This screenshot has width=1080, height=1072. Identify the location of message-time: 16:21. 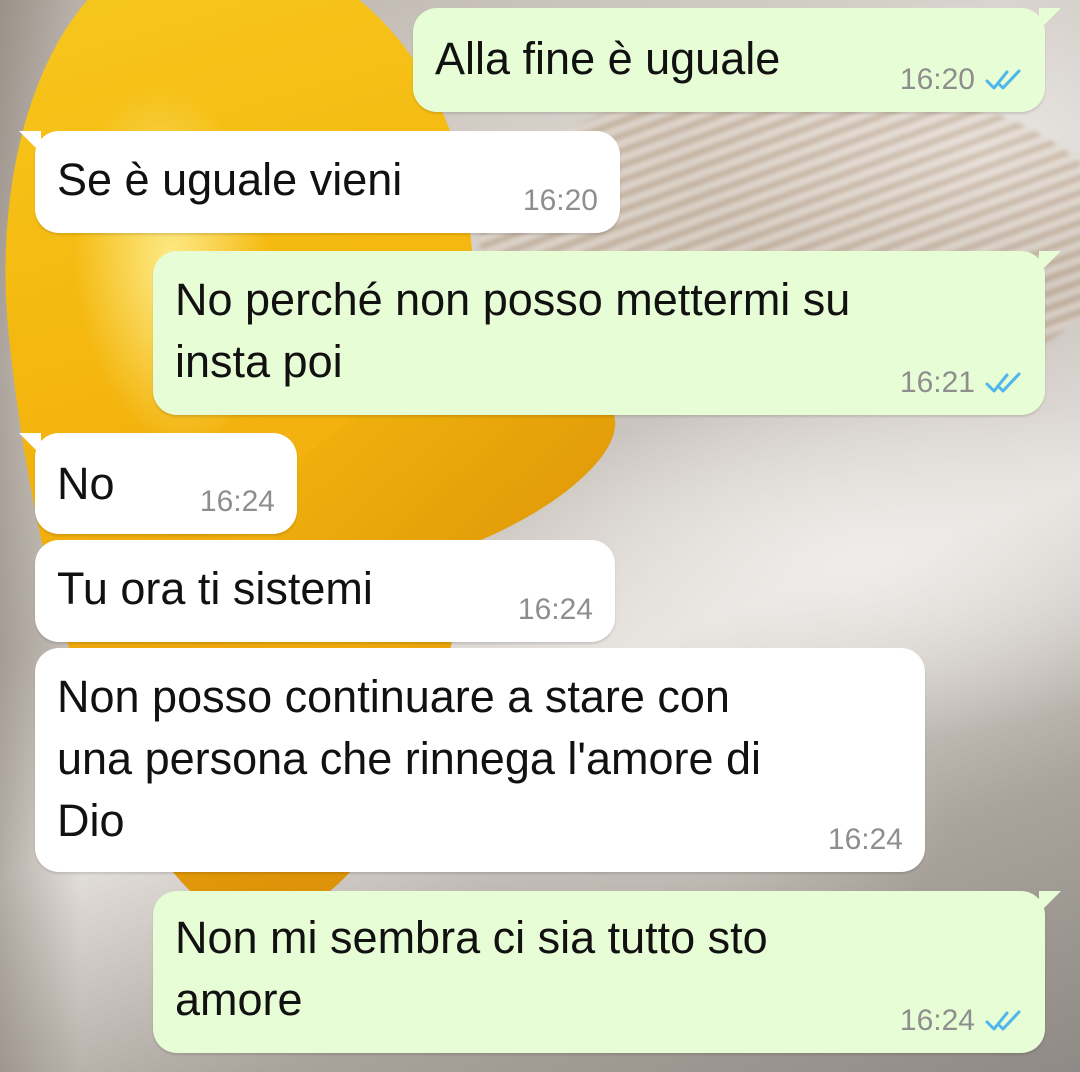
(937, 382).